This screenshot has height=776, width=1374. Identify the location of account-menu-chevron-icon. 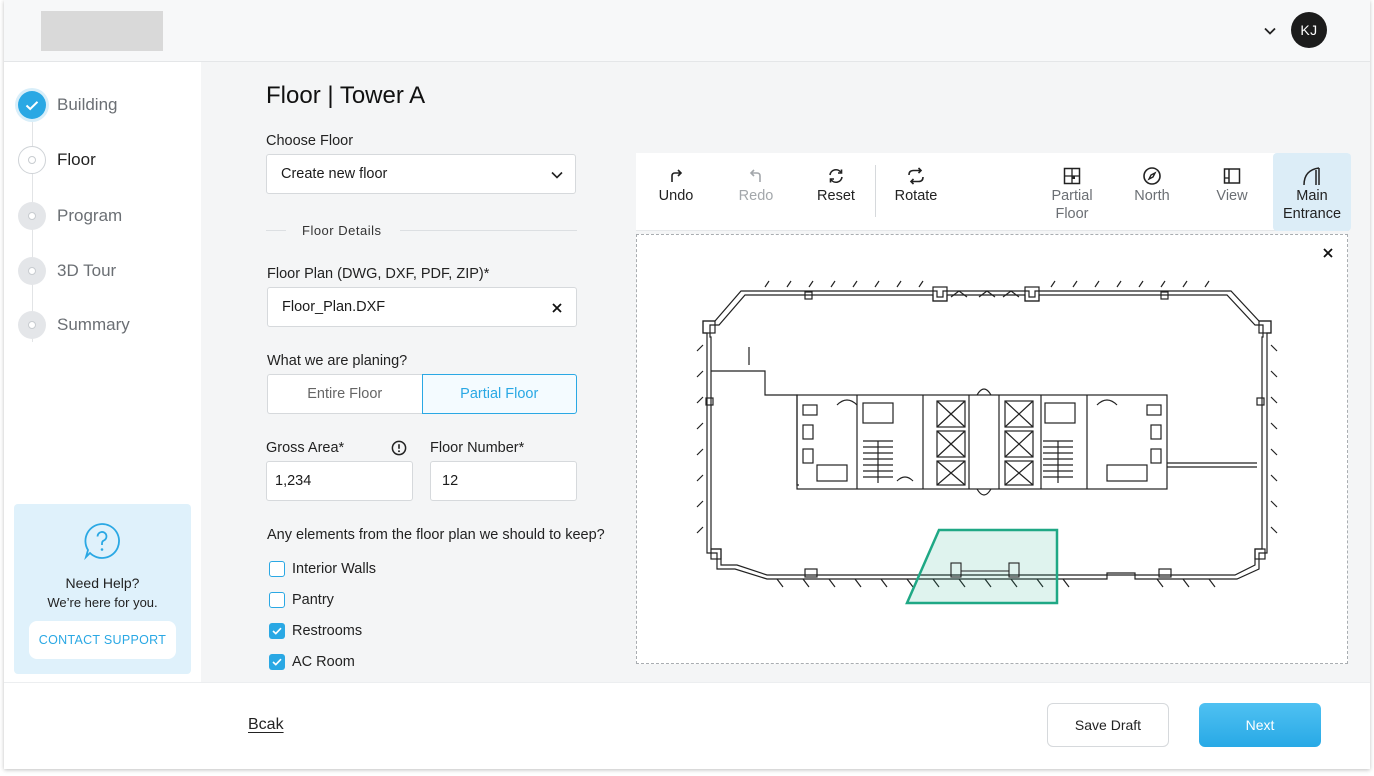
(1270, 31).